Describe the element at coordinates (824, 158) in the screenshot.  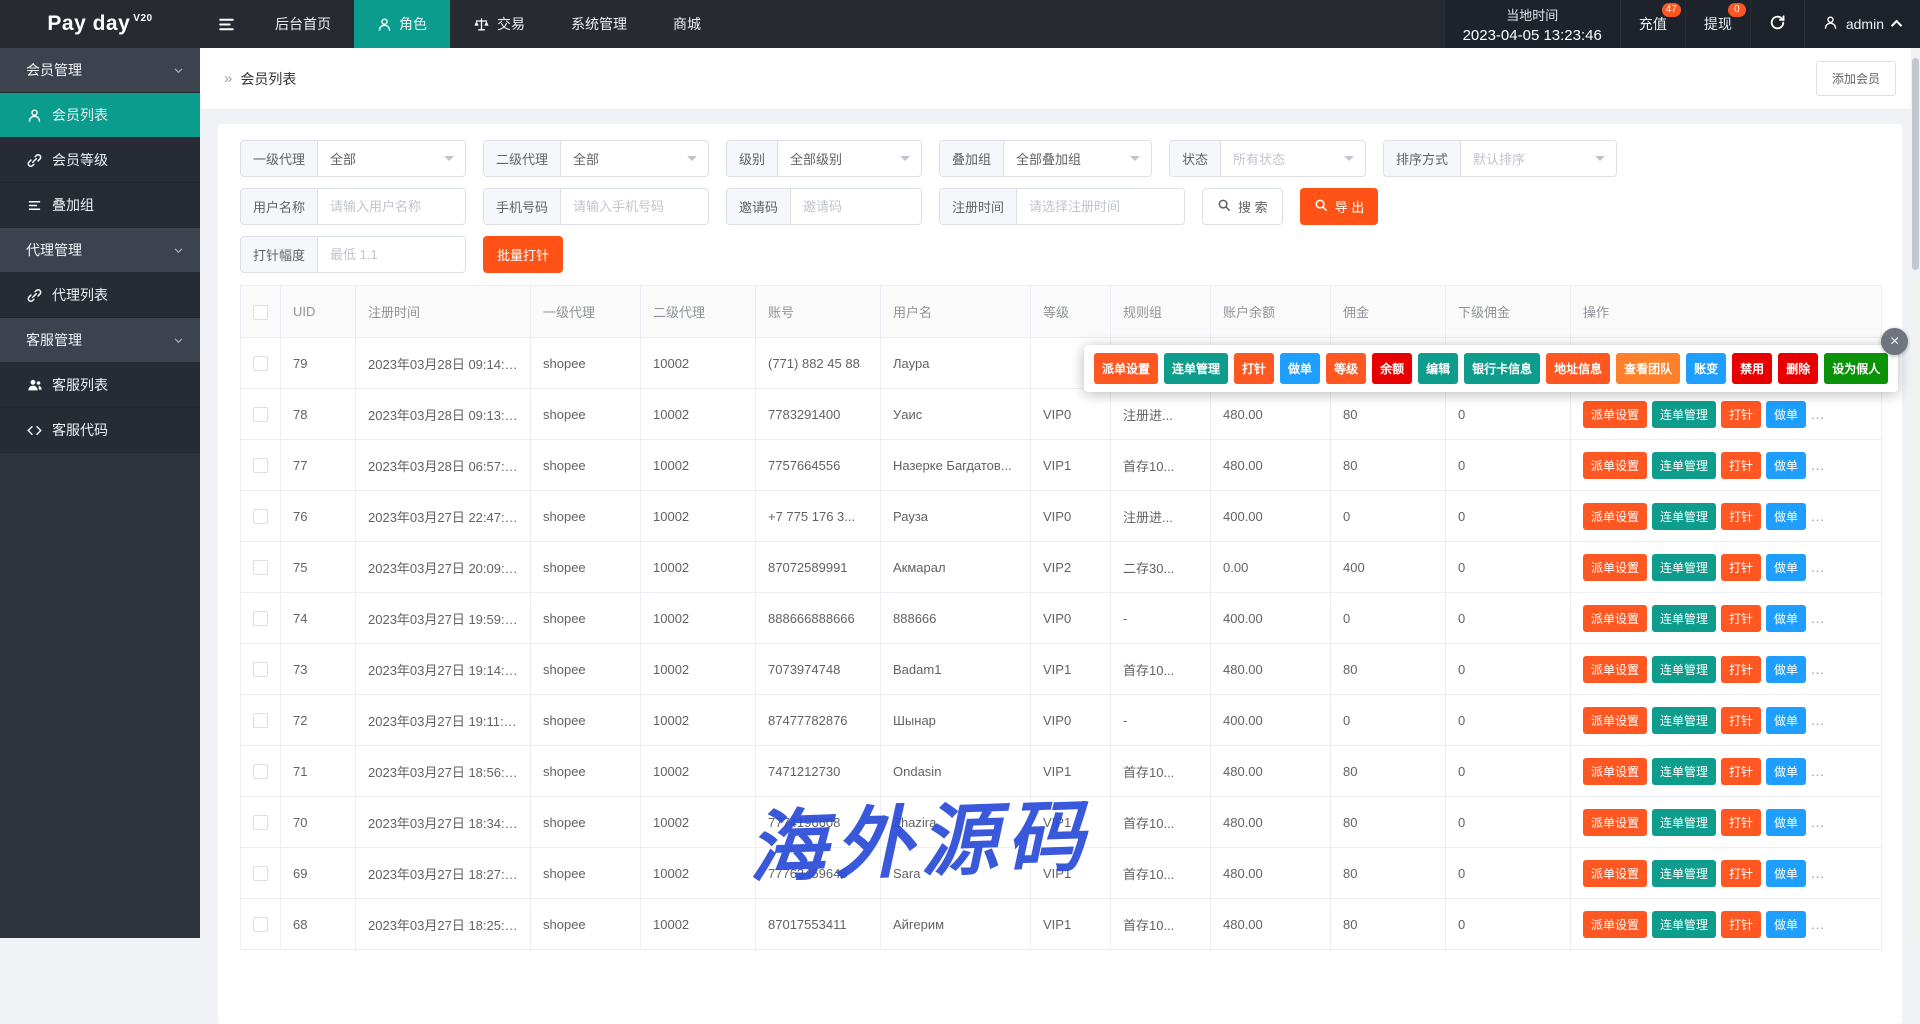
I see `filter-select-level: 级别全部级别` at that location.